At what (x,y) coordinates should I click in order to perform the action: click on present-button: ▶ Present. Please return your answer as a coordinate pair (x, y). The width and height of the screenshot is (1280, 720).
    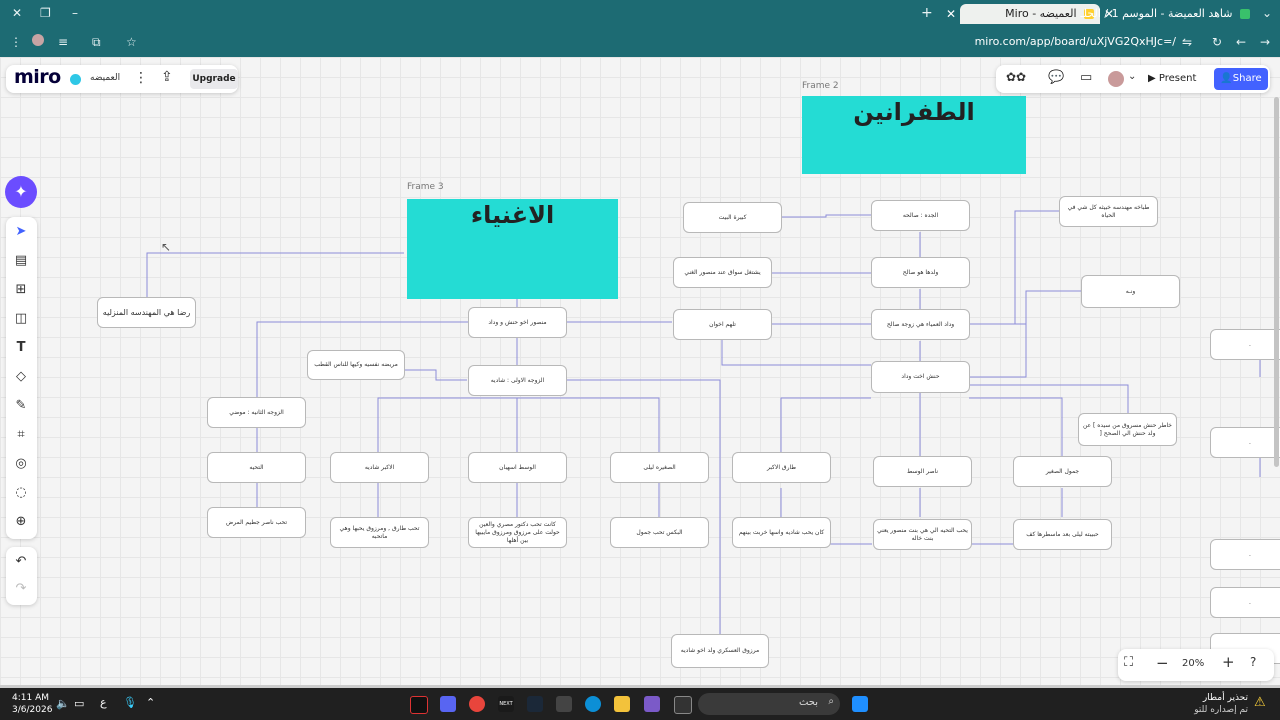
    Looking at the image, I should click on (1178, 79).